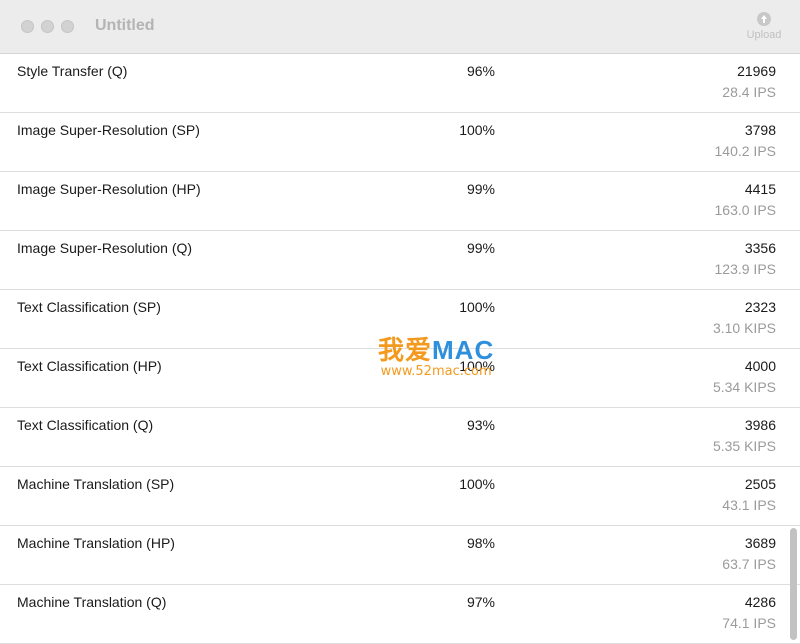  I want to click on test-score: 4000, so click(760, 366).